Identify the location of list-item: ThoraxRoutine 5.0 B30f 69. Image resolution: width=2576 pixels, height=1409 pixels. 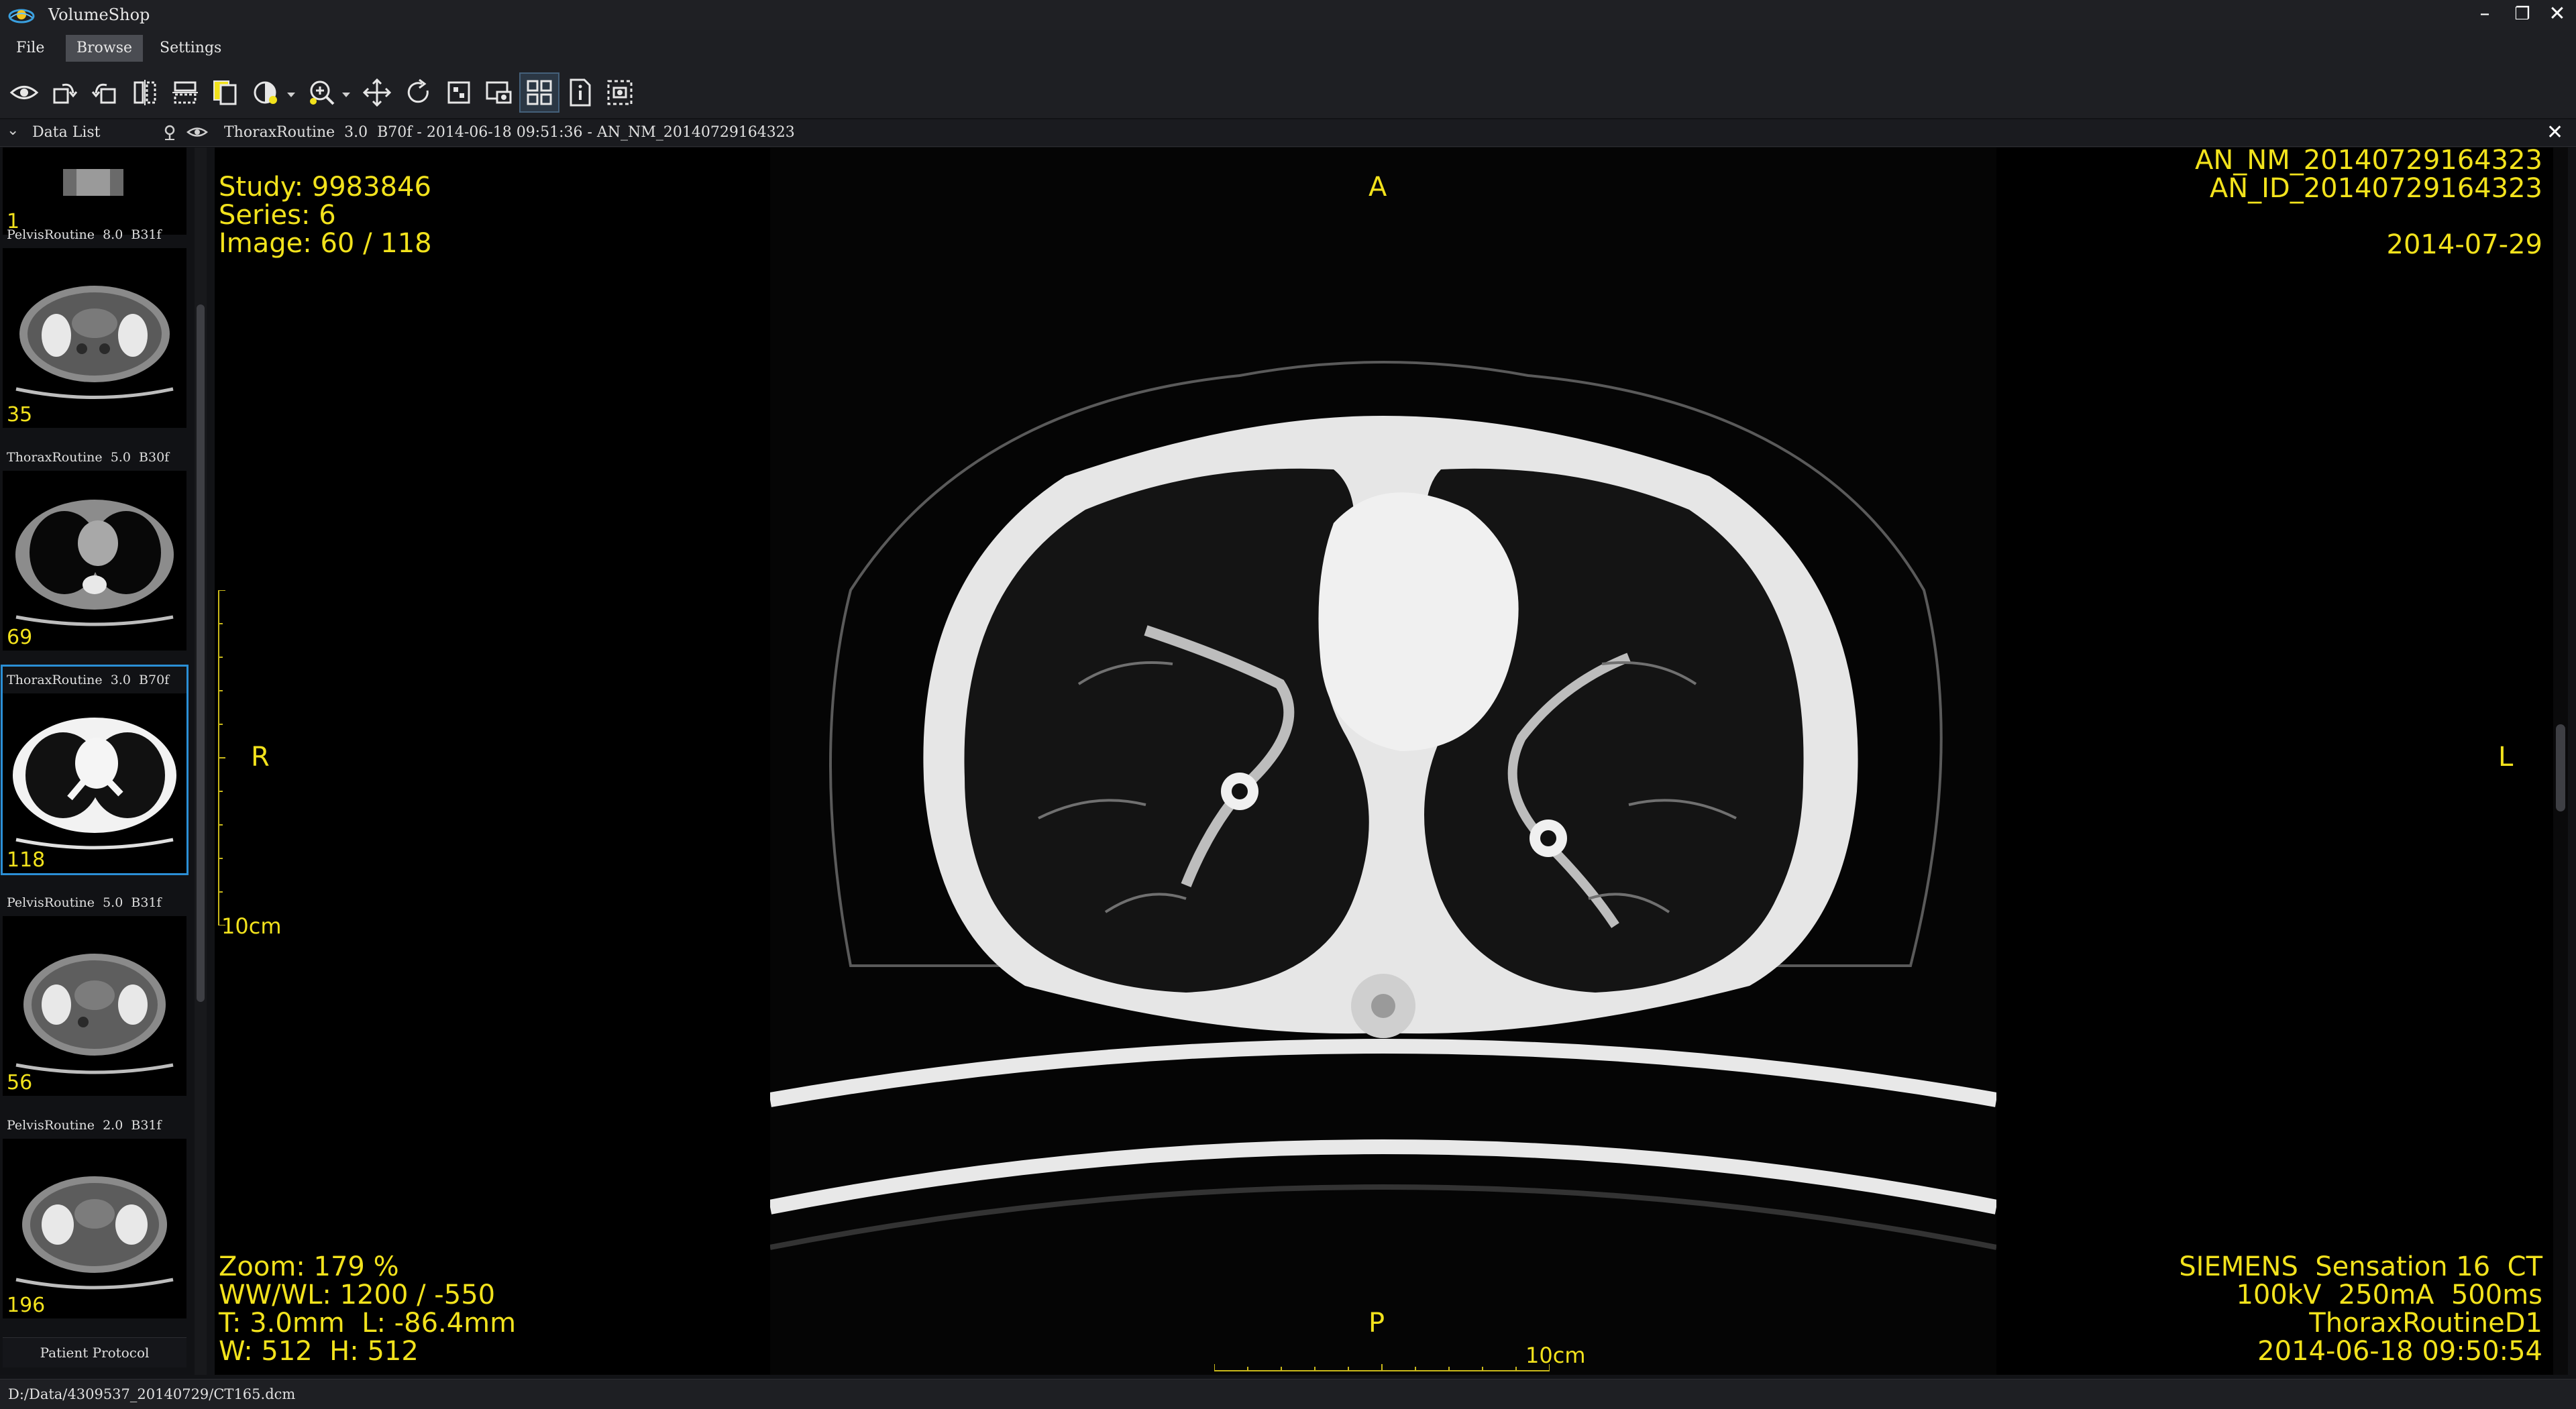
(94, 547).